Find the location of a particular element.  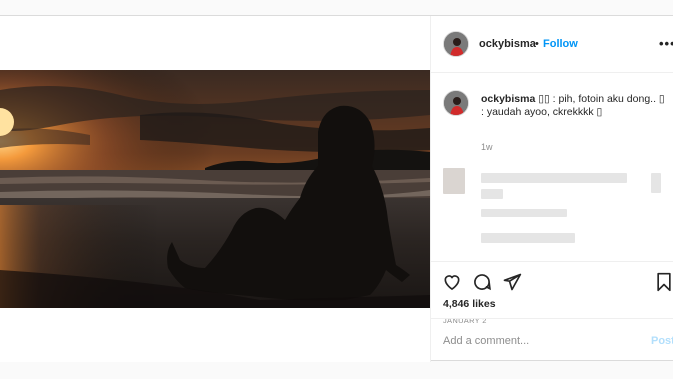

author-avatar is located at coordinates (456, 44).